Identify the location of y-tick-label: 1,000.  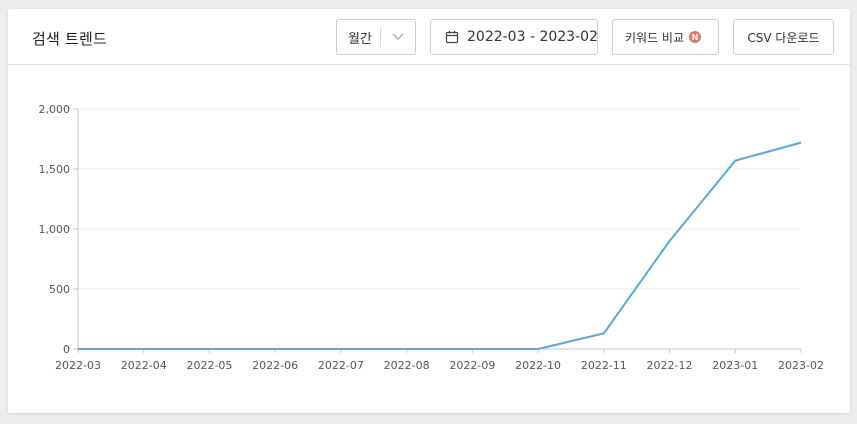
(55, 229).